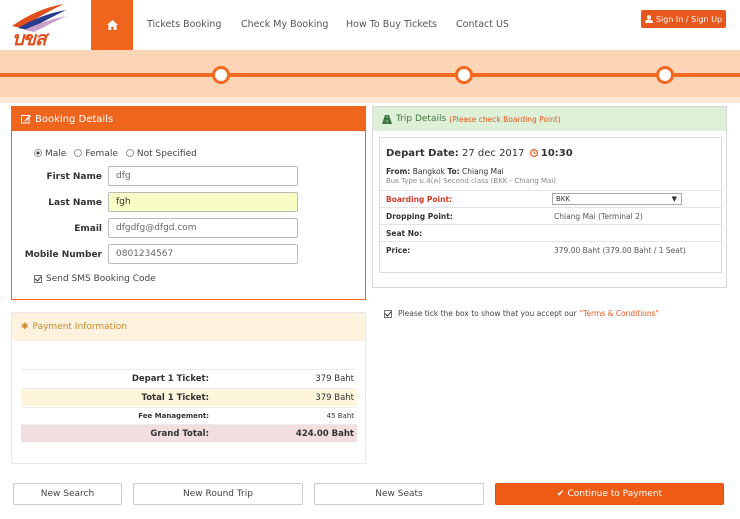 The width and height of the screenshot is (740, 519). What do you see at coordinates (79, 327) in the screenshot?
I see `payment-info-title: Payment Information` at bounding box center [79, 327].